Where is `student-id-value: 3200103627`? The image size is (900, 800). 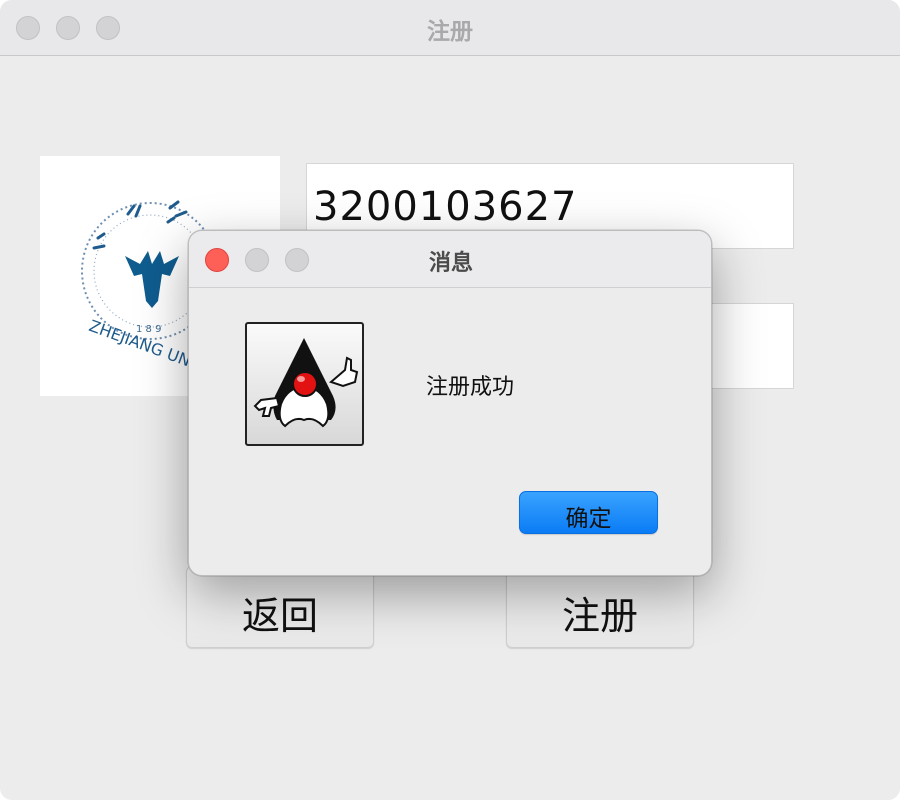 student-id-value: 3200103627 is located at coordinates (445, 207).